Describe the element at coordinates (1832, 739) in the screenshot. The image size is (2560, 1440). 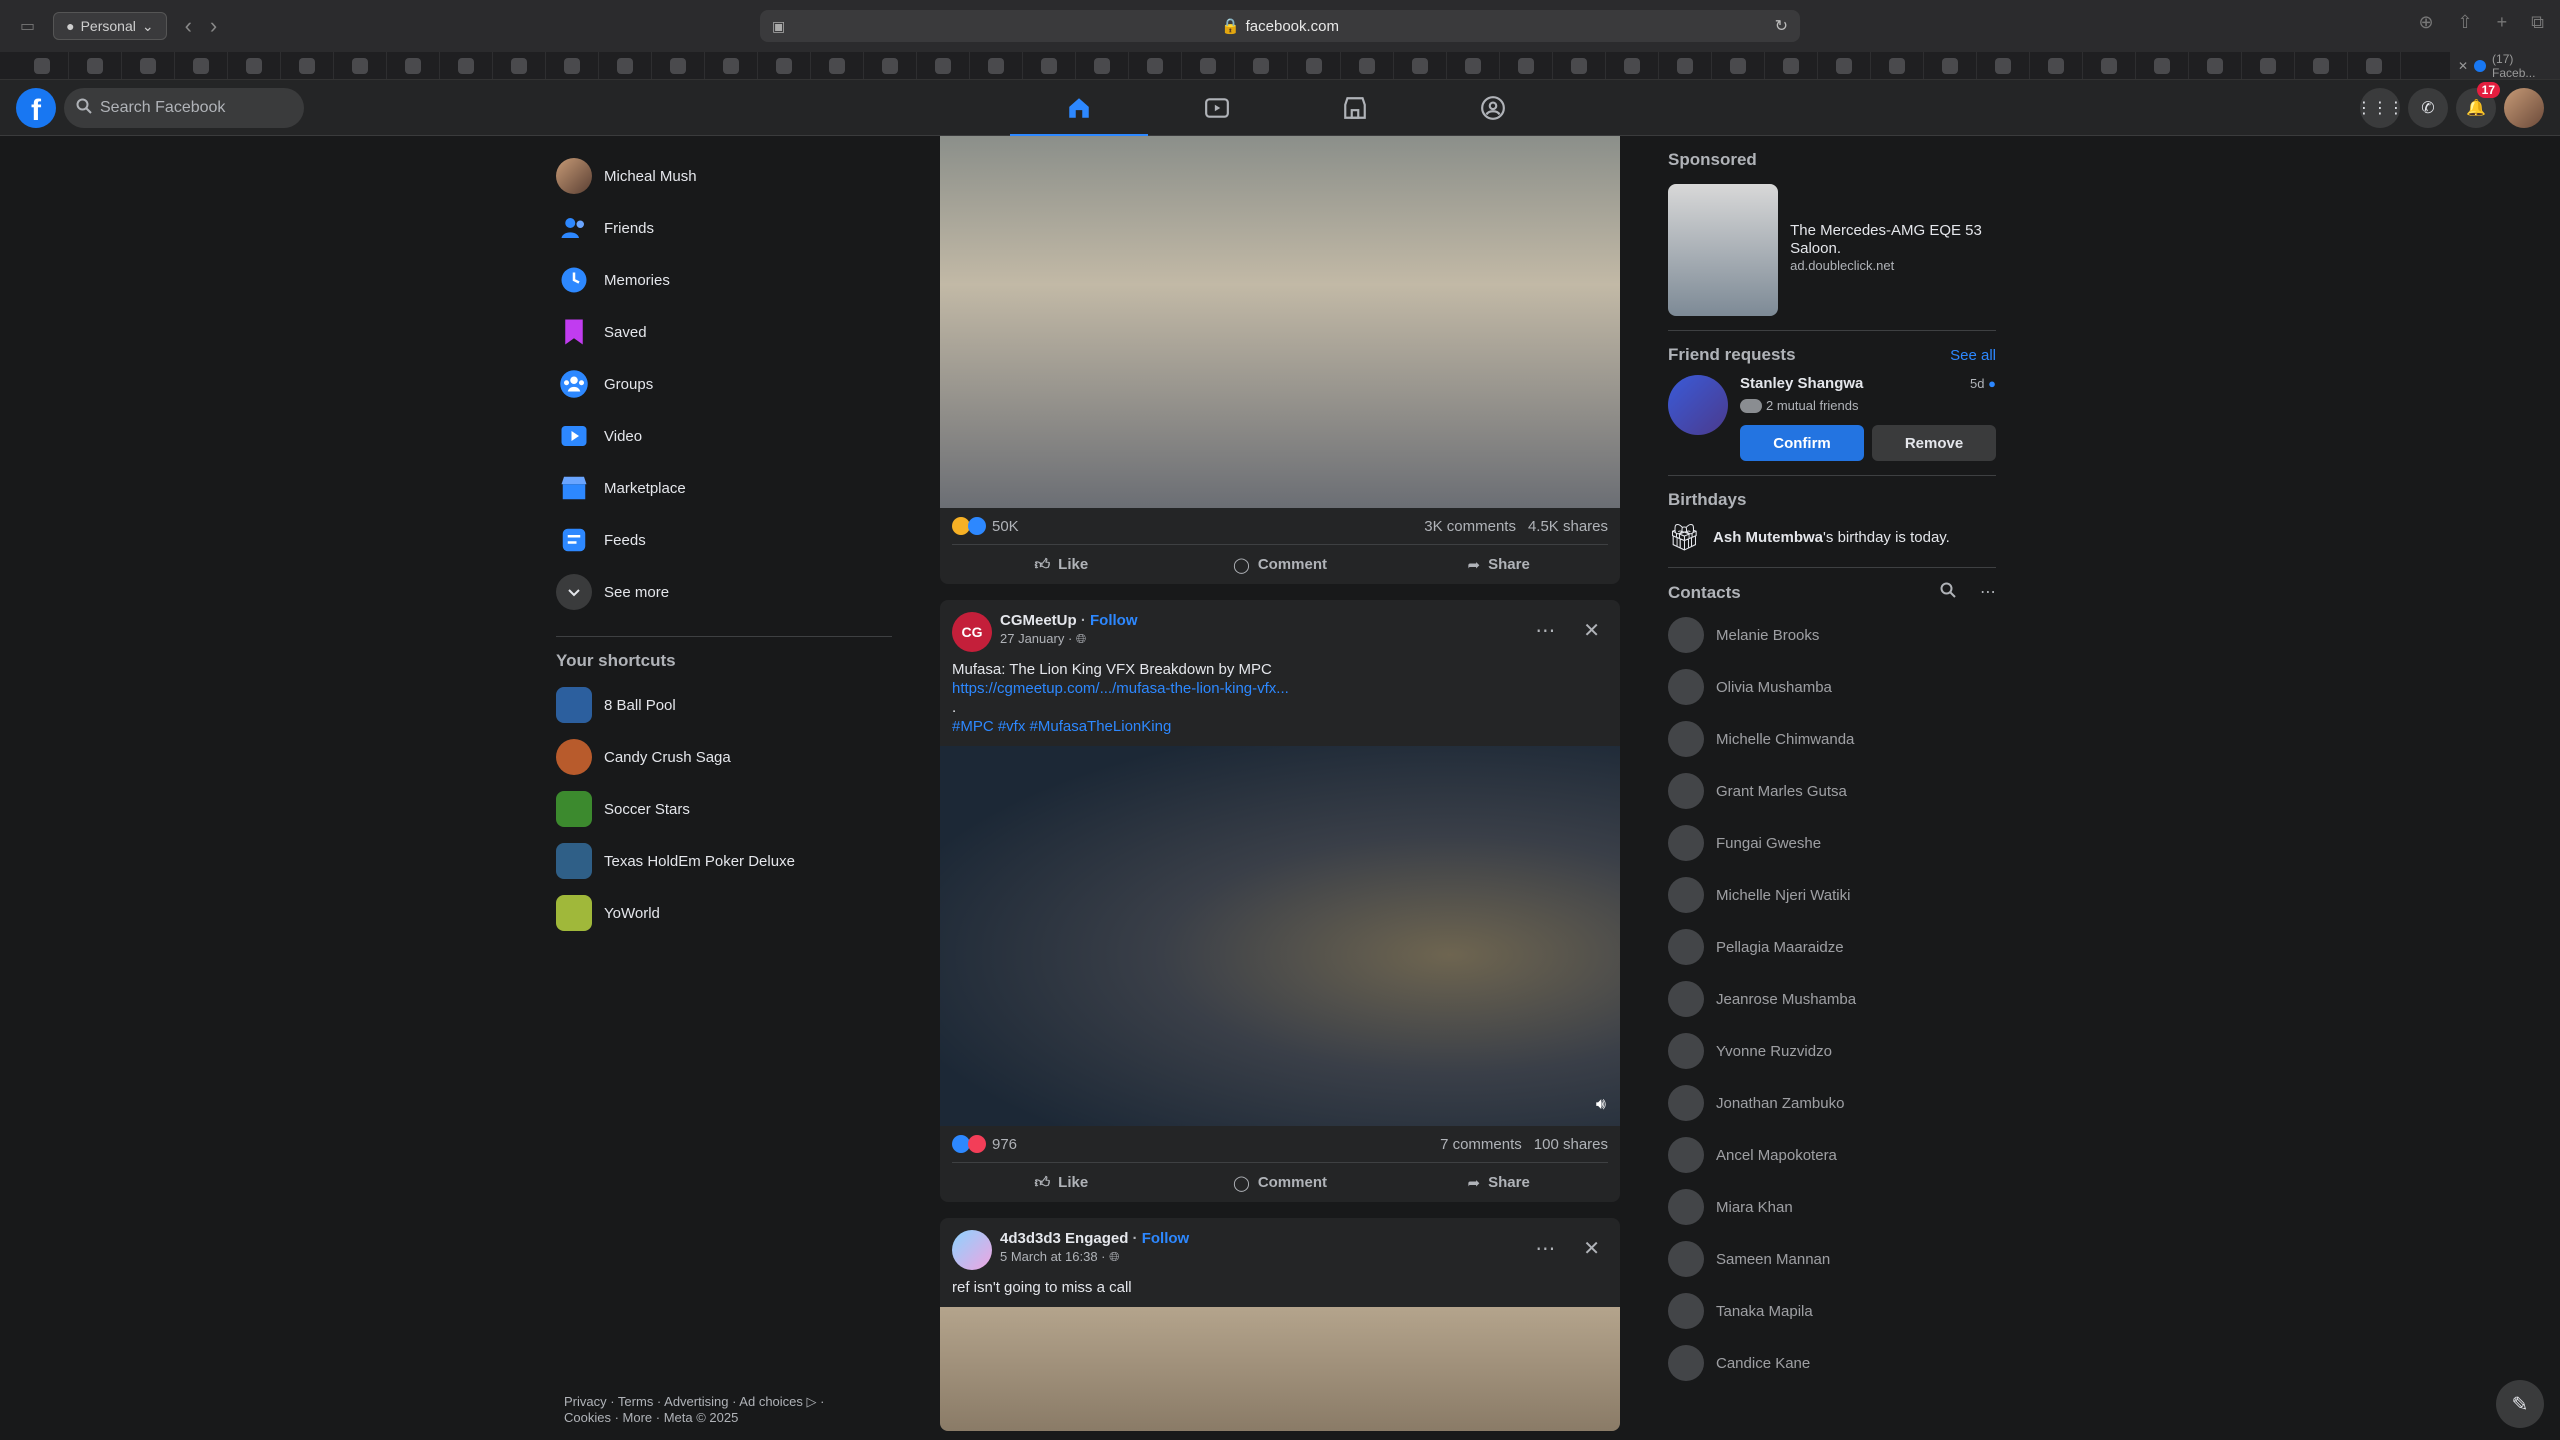
I see `contact-item: Michelle Chimwanda` at that location.